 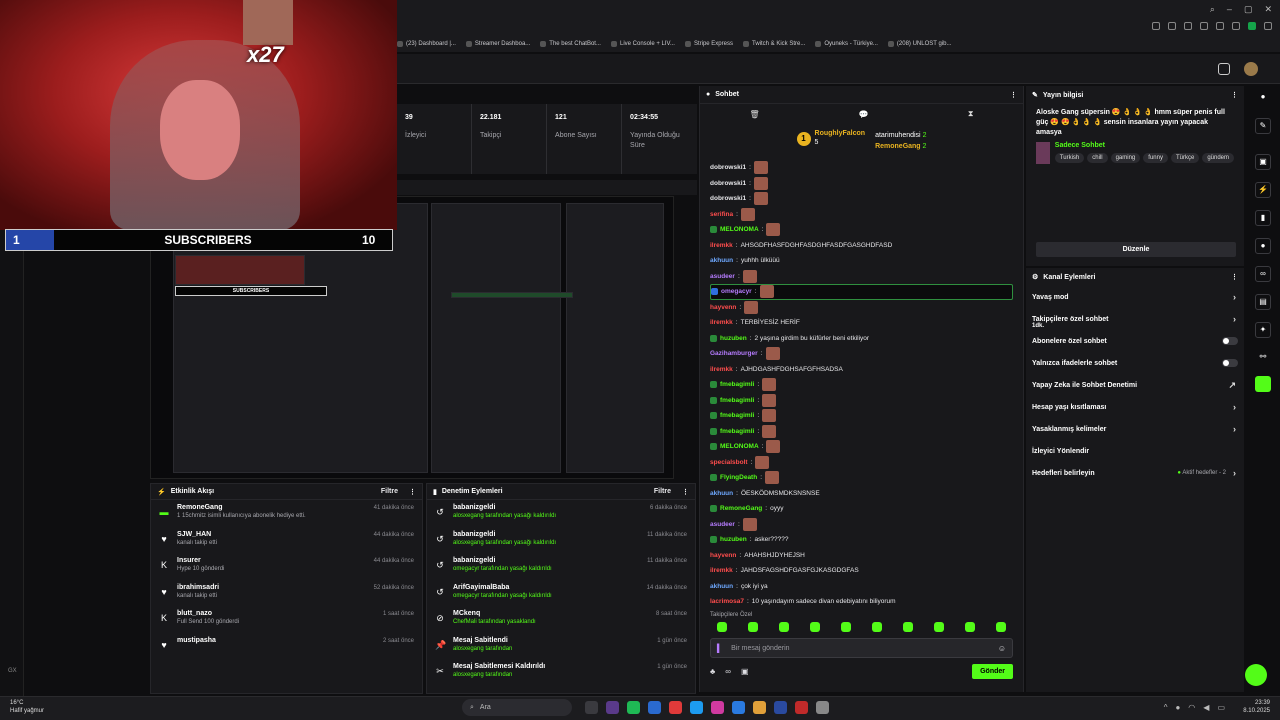 What do you see at coordinates (286, 540) in the screenshot?
I see `activity-item: ♥ SJW_HAN kanalı takip etti 44 dakika önce` at bounding box center [286, 540].